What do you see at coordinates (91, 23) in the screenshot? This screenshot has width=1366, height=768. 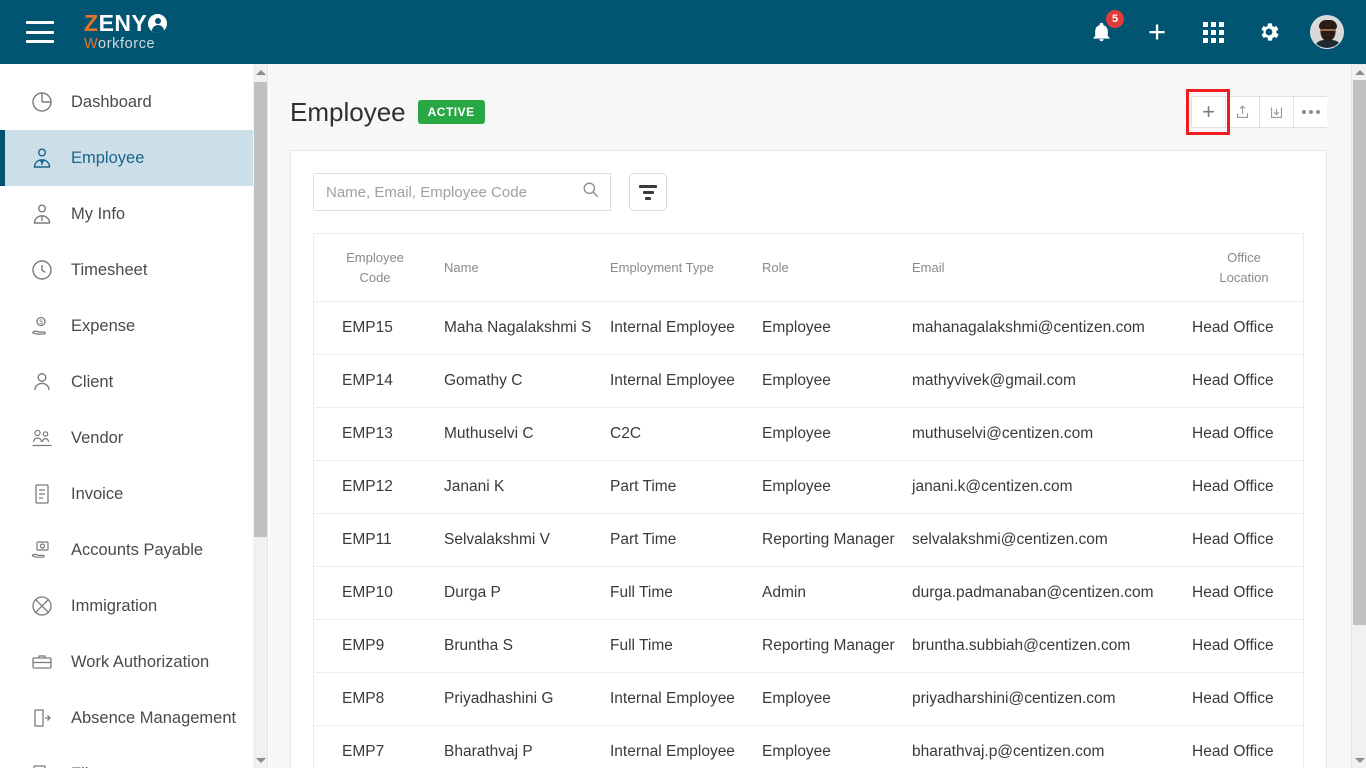 I see `logo-text-z: Z` at bounding box center [91, 23].